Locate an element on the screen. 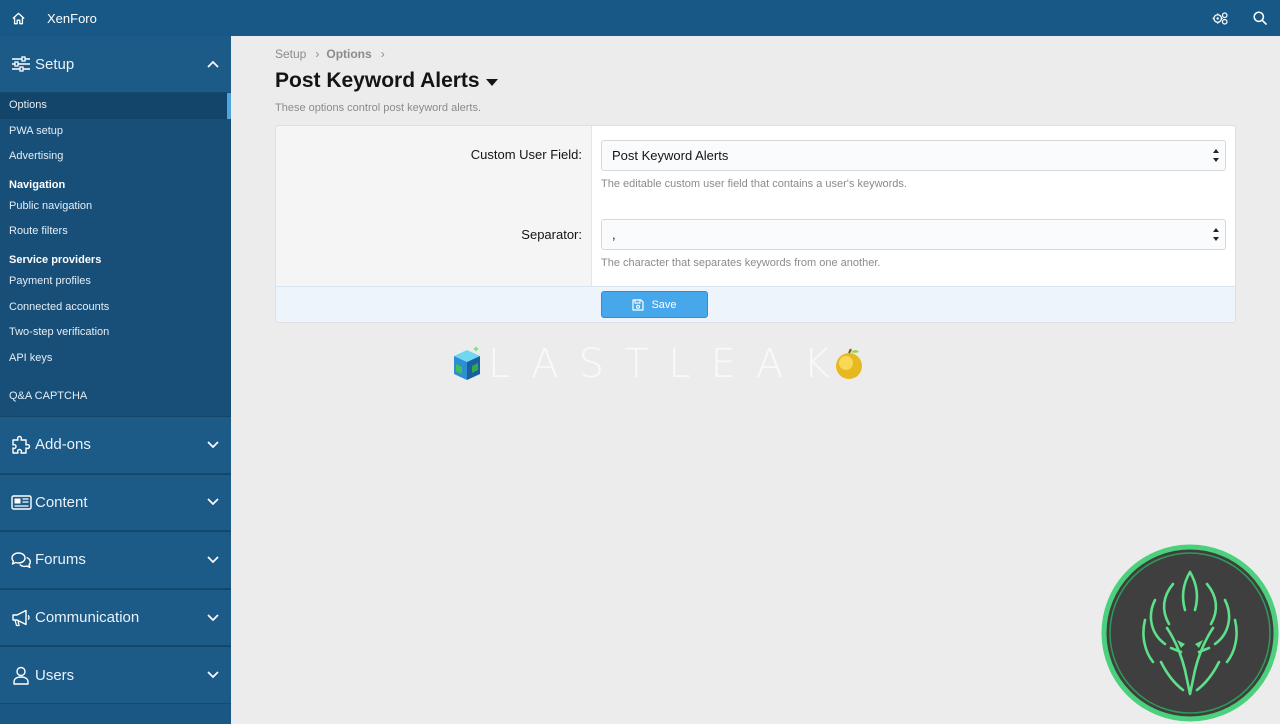 This screenshot has width=1280, height=724. puzzle-icon is located at coordinates (21, 445).